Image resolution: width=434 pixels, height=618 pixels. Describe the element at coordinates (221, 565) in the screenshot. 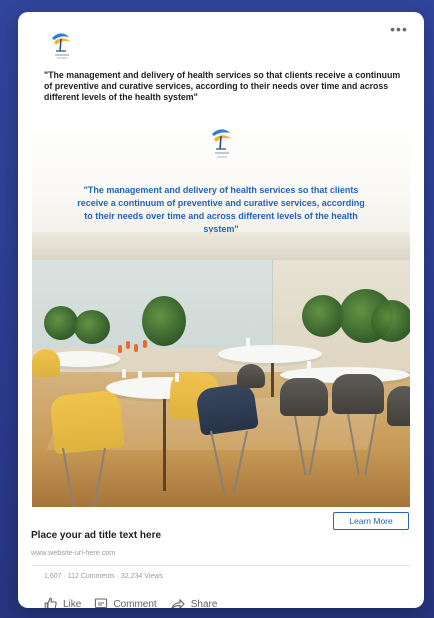

I see `divider` at that location.